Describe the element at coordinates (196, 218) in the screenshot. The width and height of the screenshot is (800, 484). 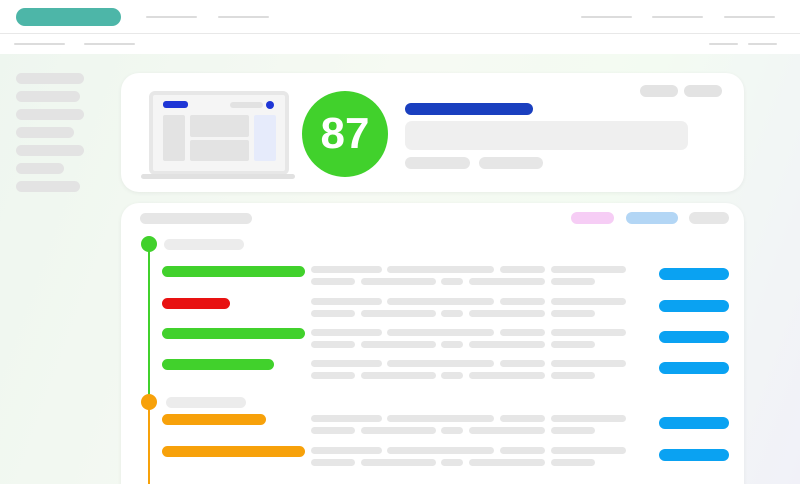
I see `audit-card-heading` at that location.